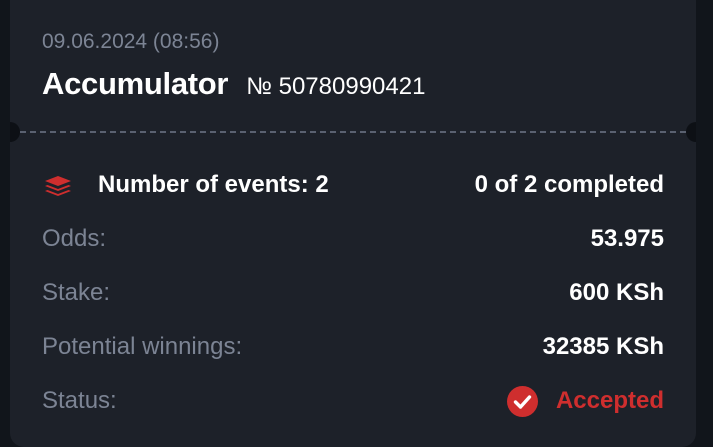  I want to click on bet-date: 09.06.2024 (08:56), so click(131, 41).